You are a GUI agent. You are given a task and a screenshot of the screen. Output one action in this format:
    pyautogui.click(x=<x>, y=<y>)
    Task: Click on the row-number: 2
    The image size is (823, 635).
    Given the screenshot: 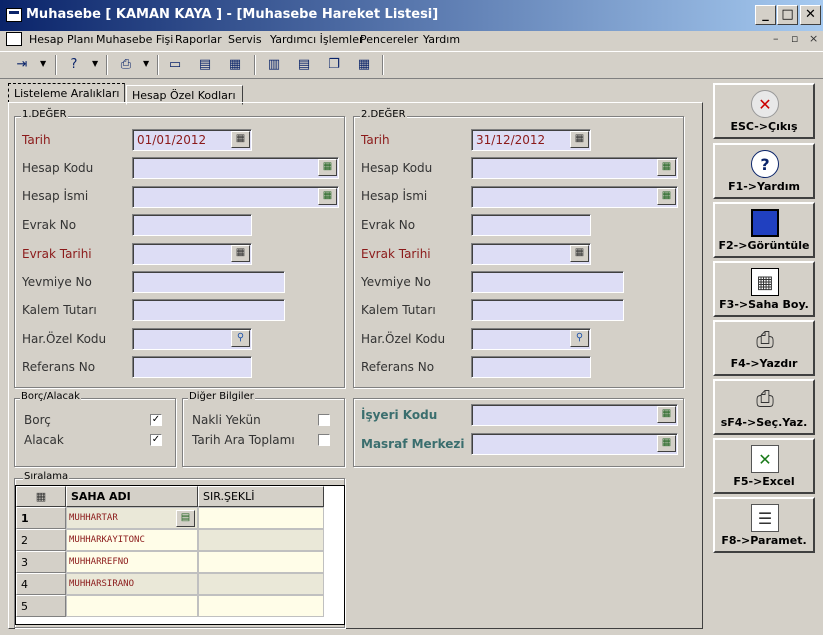 What is the action you would take?
    pyautogui.click(x=41, y=540)
    